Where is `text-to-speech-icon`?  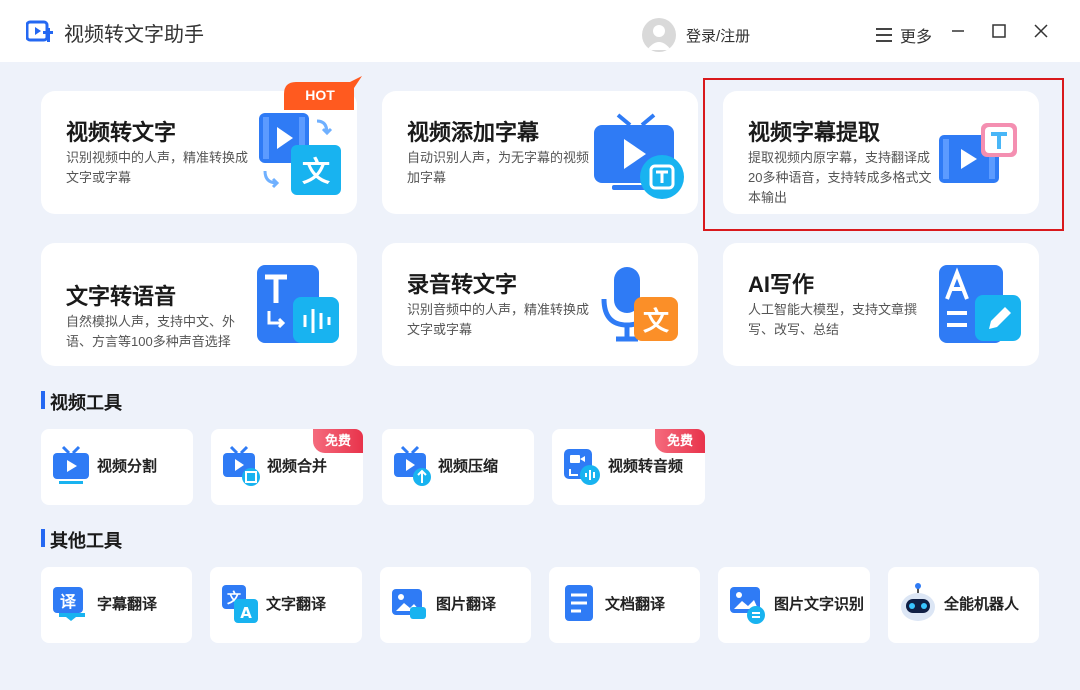
text-to-speech-icon is located at coordinates (298, 304).